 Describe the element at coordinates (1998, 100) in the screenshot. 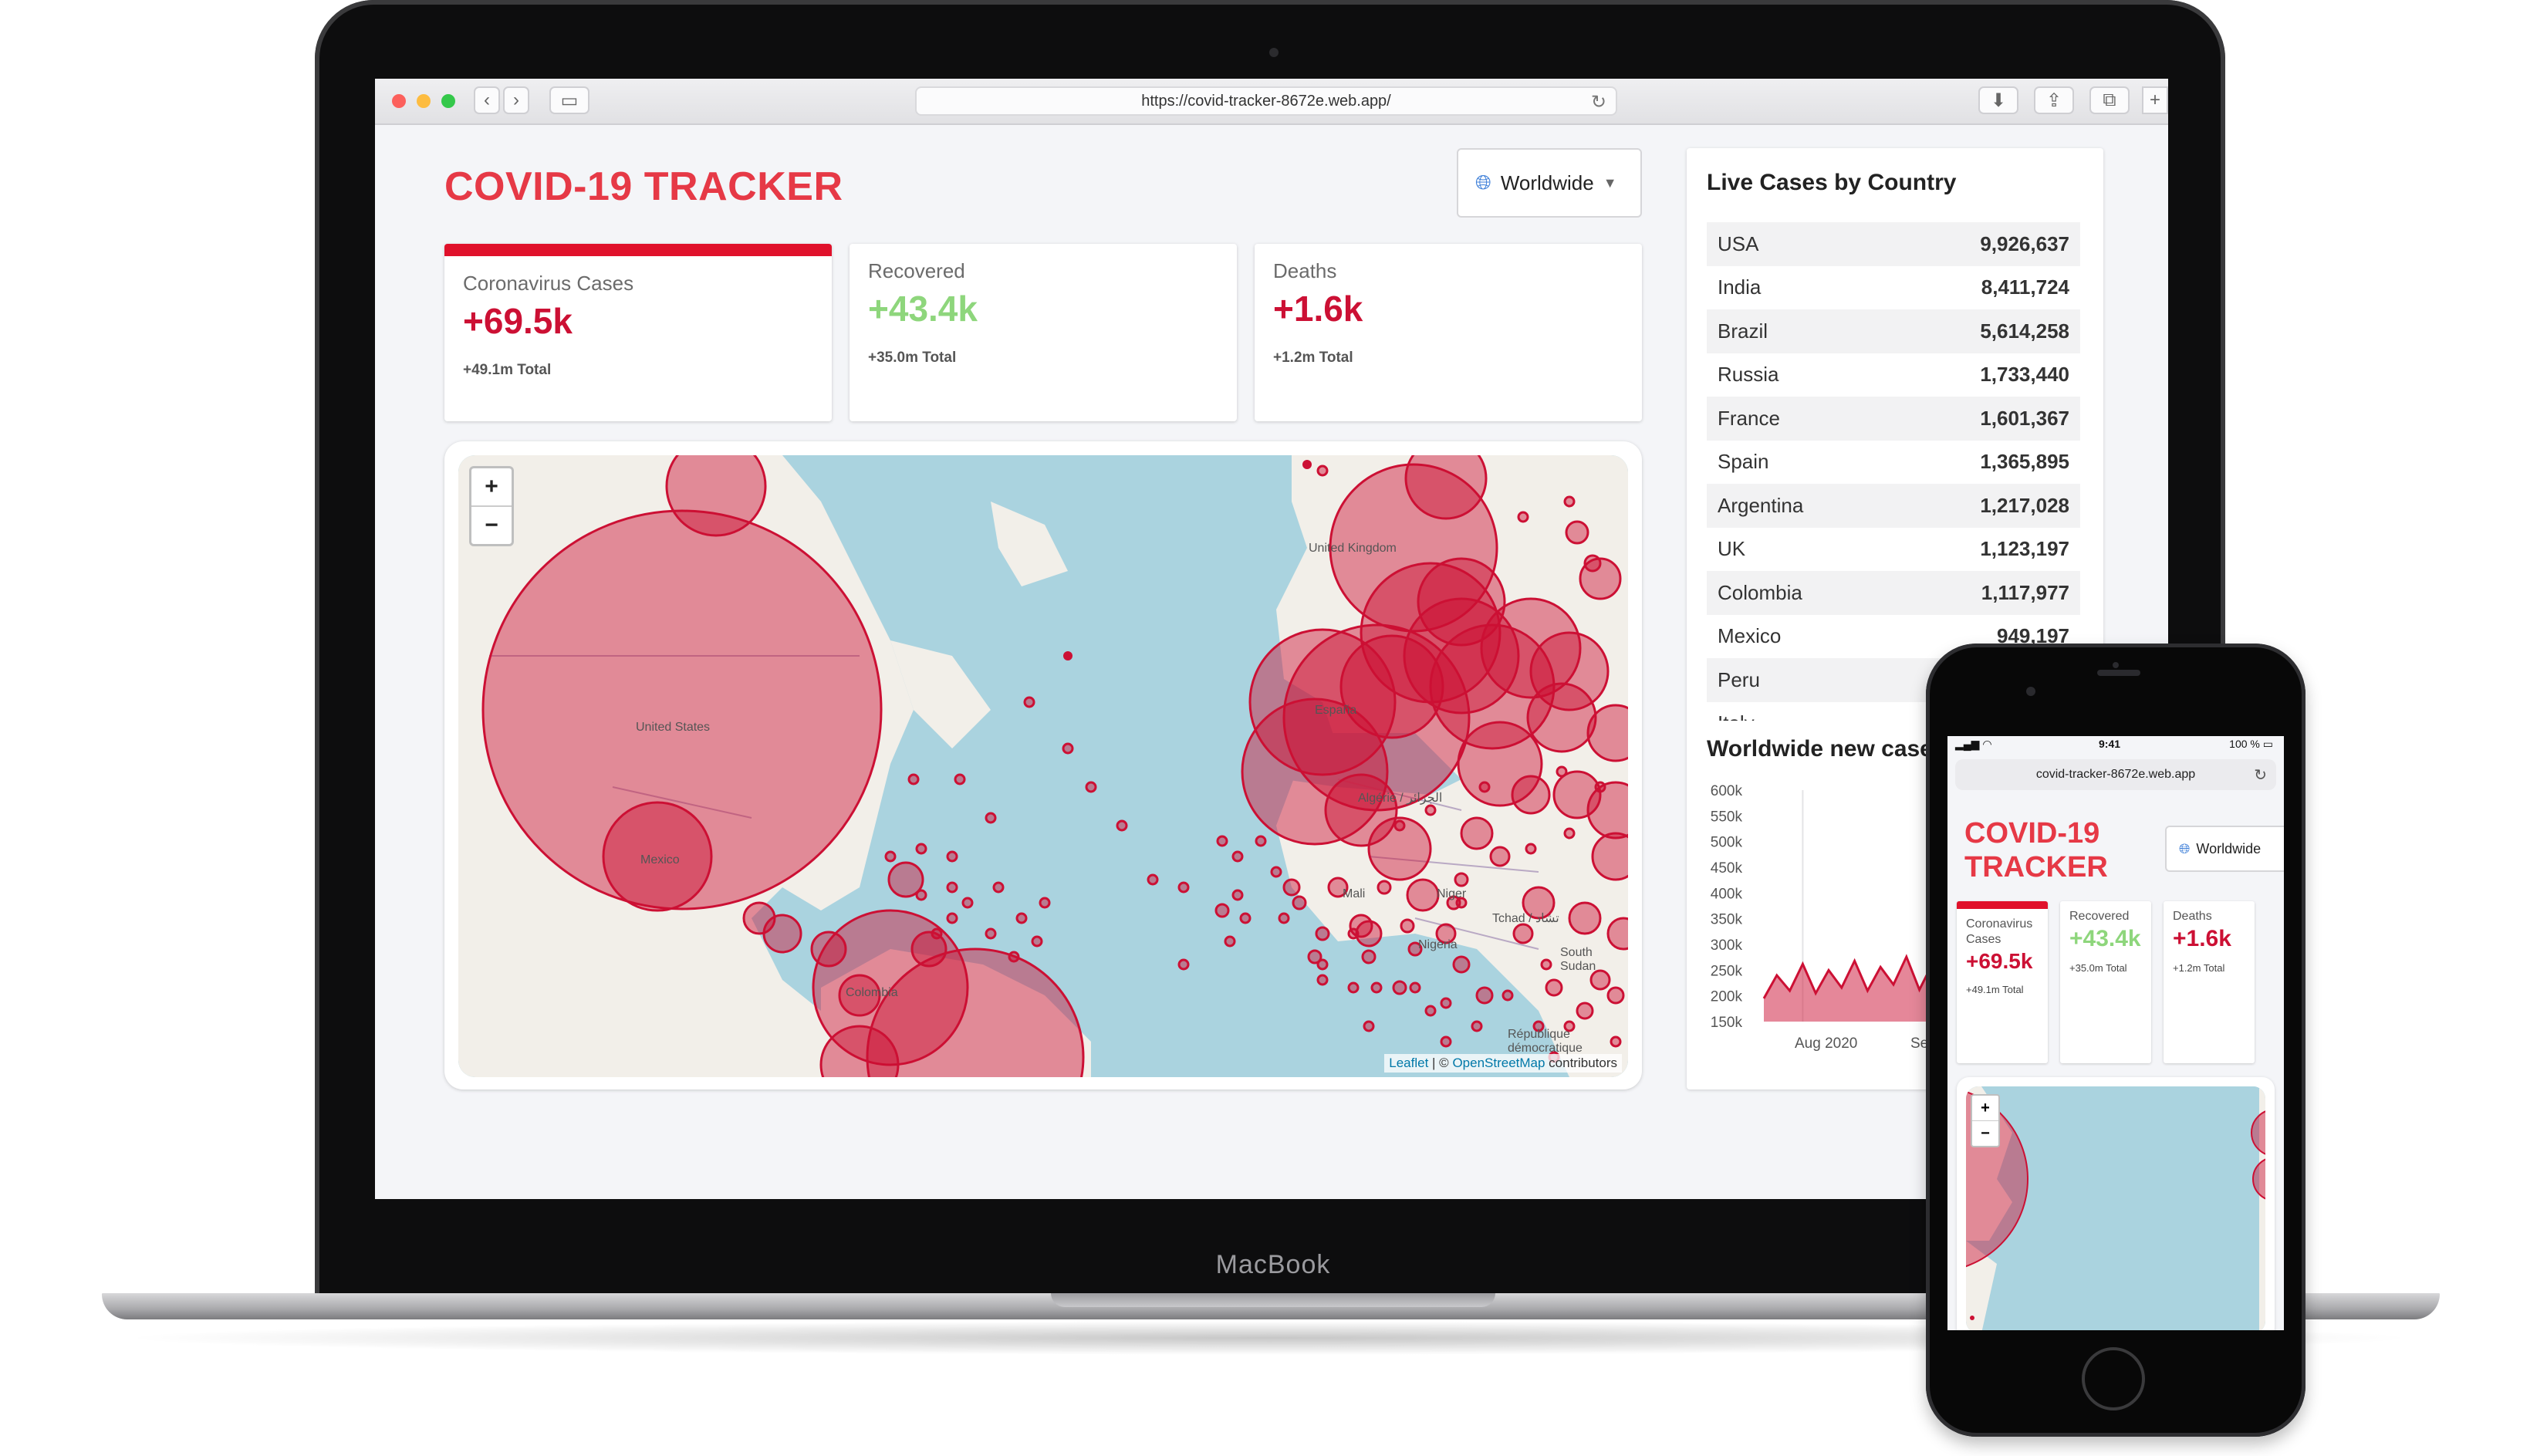

I see `download-icon: ⬇` at that location.